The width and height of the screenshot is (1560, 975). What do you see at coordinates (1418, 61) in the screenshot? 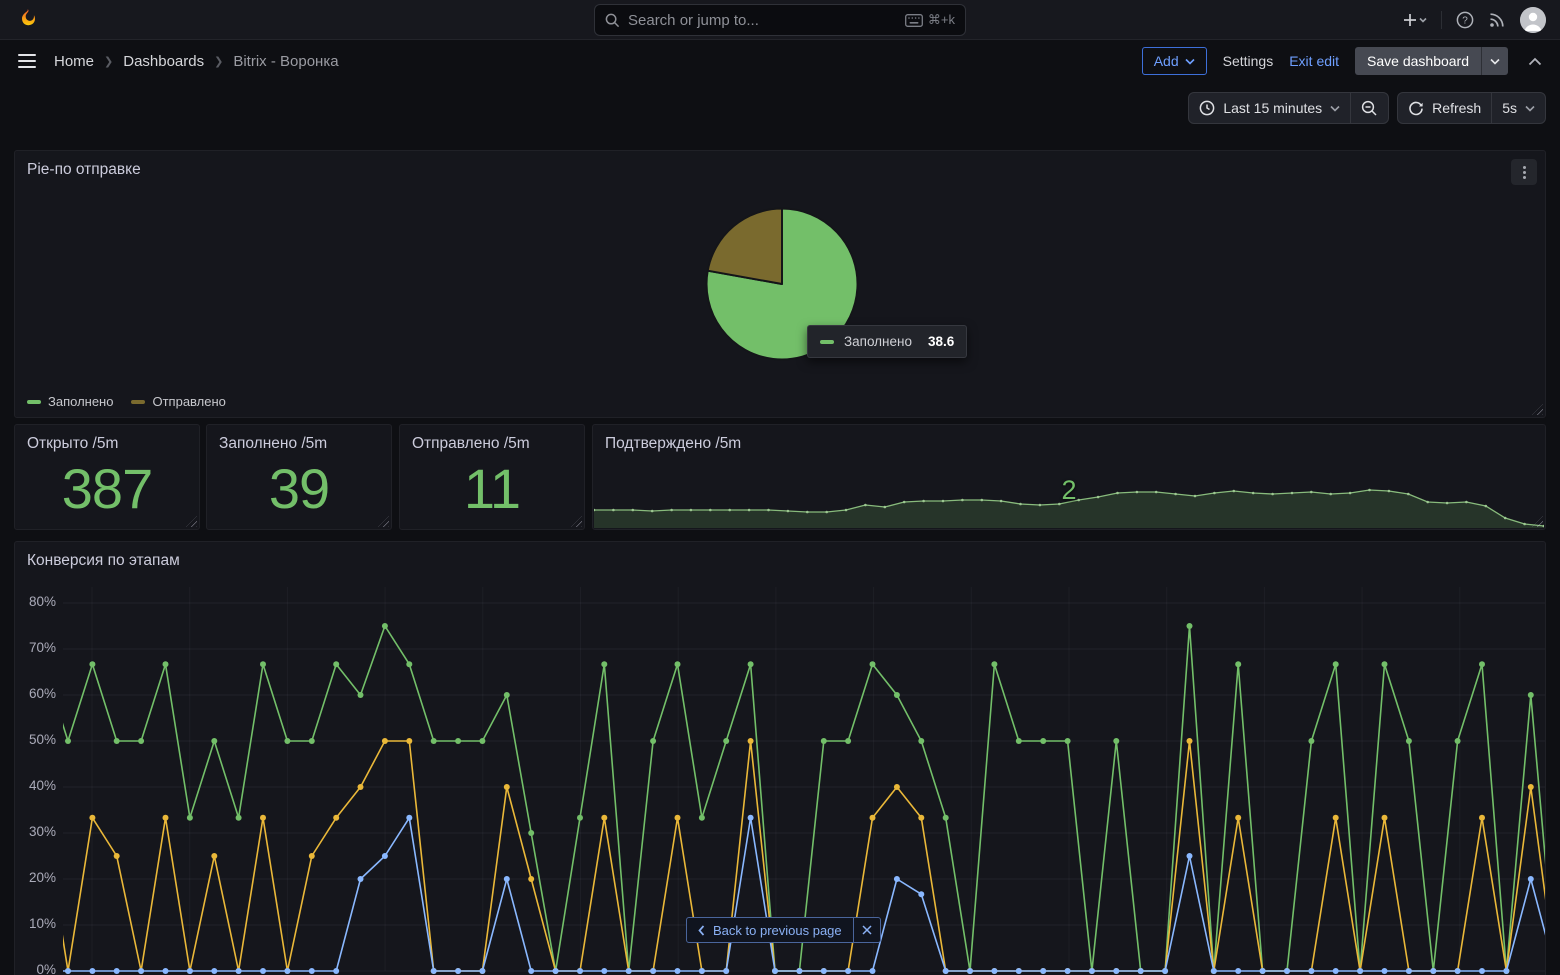
I see `save-dashboard-label: Save dashboard` at bounding box center [1418, 61].